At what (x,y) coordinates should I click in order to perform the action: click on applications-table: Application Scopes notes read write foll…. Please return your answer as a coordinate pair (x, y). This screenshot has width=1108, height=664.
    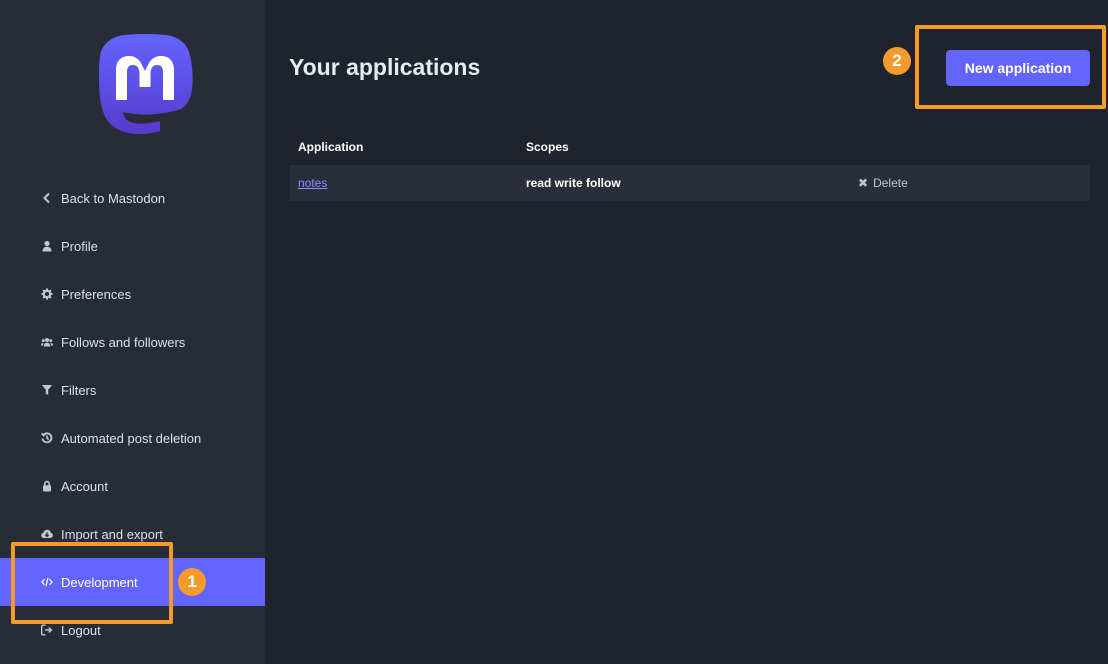
    Looking at the image, I should click on (690, 165).